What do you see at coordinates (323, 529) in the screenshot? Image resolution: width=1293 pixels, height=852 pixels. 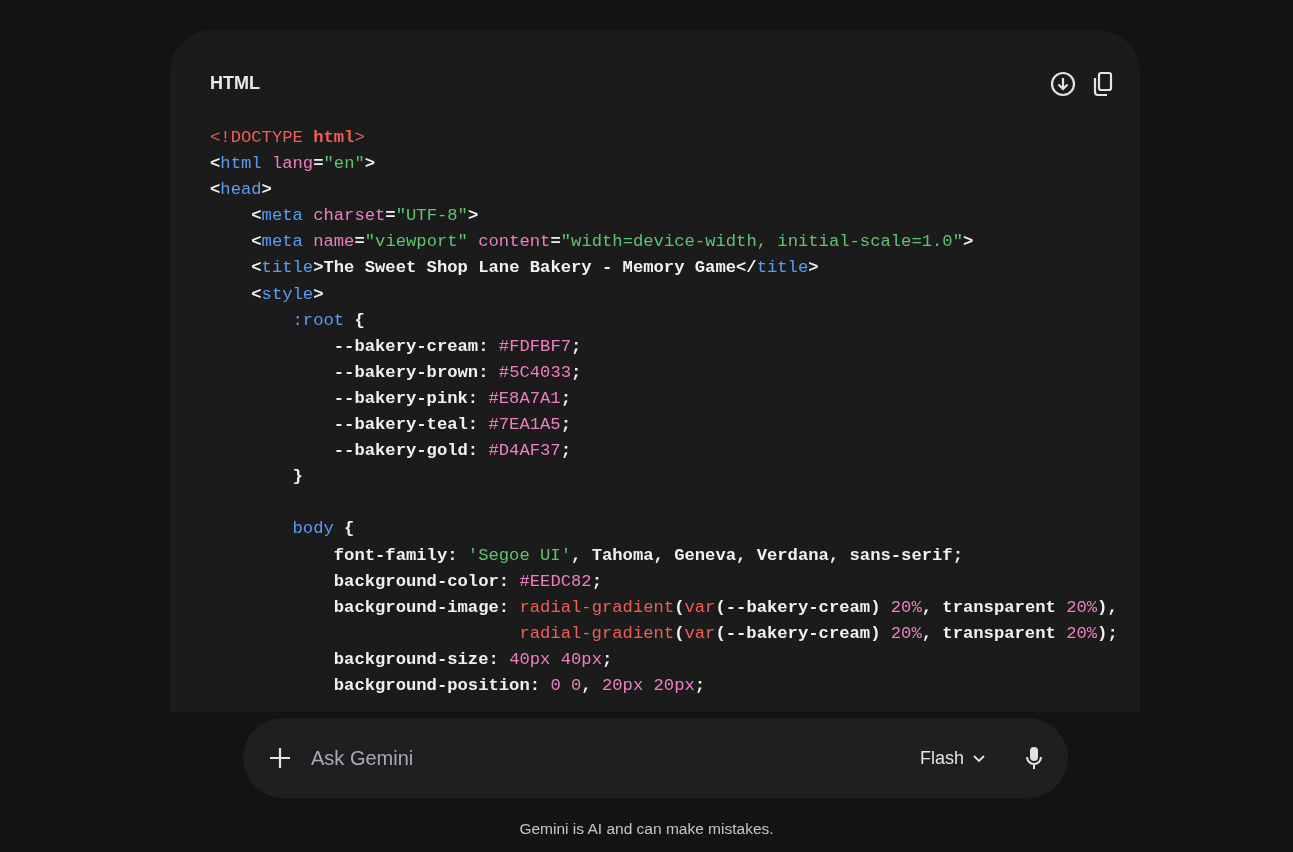 I see `code-line: body {` at bounding box center [323, 529].